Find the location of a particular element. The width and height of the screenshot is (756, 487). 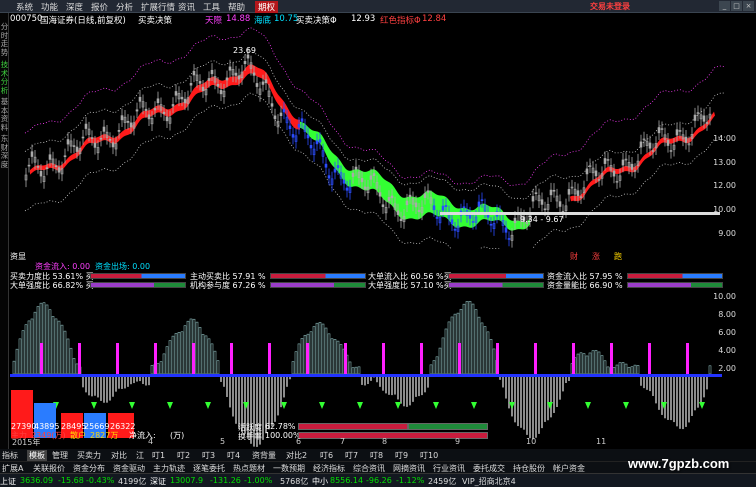

menu-analysis: 分析 is located at coordinates (124, 7).